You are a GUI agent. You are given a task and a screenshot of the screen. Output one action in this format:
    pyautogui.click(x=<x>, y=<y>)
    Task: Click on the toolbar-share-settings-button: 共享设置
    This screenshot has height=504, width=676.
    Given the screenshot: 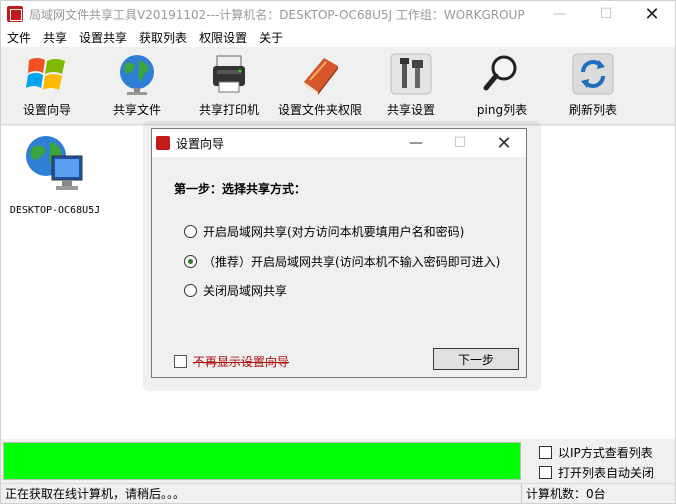 What is the action you would take?
    pyautogui.click(x=411, y=86)
    